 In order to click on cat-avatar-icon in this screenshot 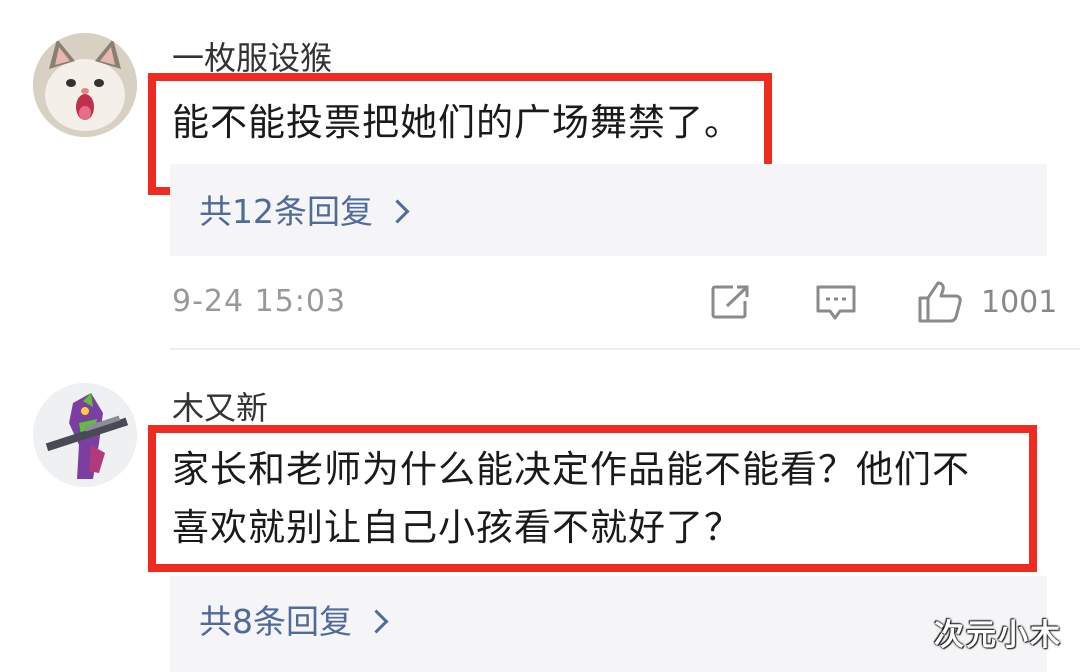, I will do `click(85, 85)`.